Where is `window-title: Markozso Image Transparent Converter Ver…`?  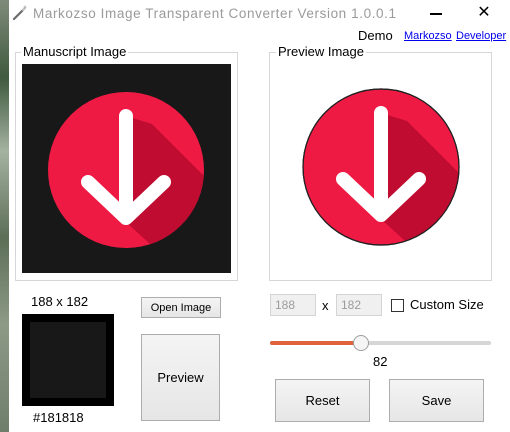
window-title: Markozso Image Transparent Converter Ver… is located at coordinates (215, 13).